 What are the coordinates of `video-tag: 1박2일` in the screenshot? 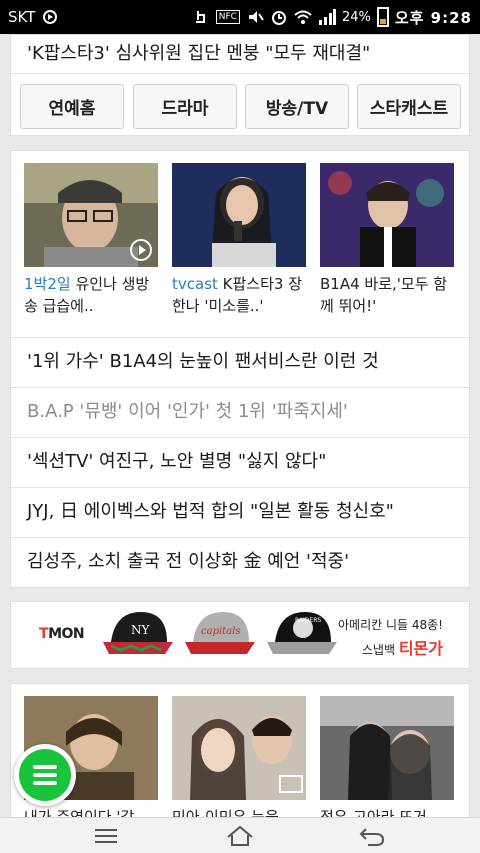 It's located at (47, 284).